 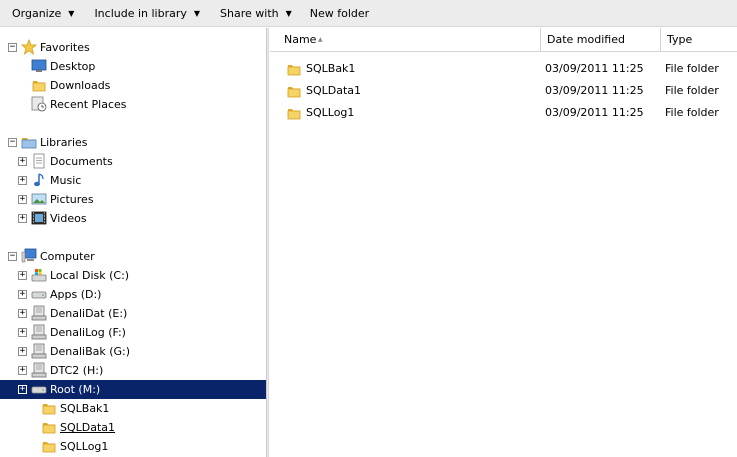 I want to click on desktop-label: Desktop, so click(x=73, y=66).